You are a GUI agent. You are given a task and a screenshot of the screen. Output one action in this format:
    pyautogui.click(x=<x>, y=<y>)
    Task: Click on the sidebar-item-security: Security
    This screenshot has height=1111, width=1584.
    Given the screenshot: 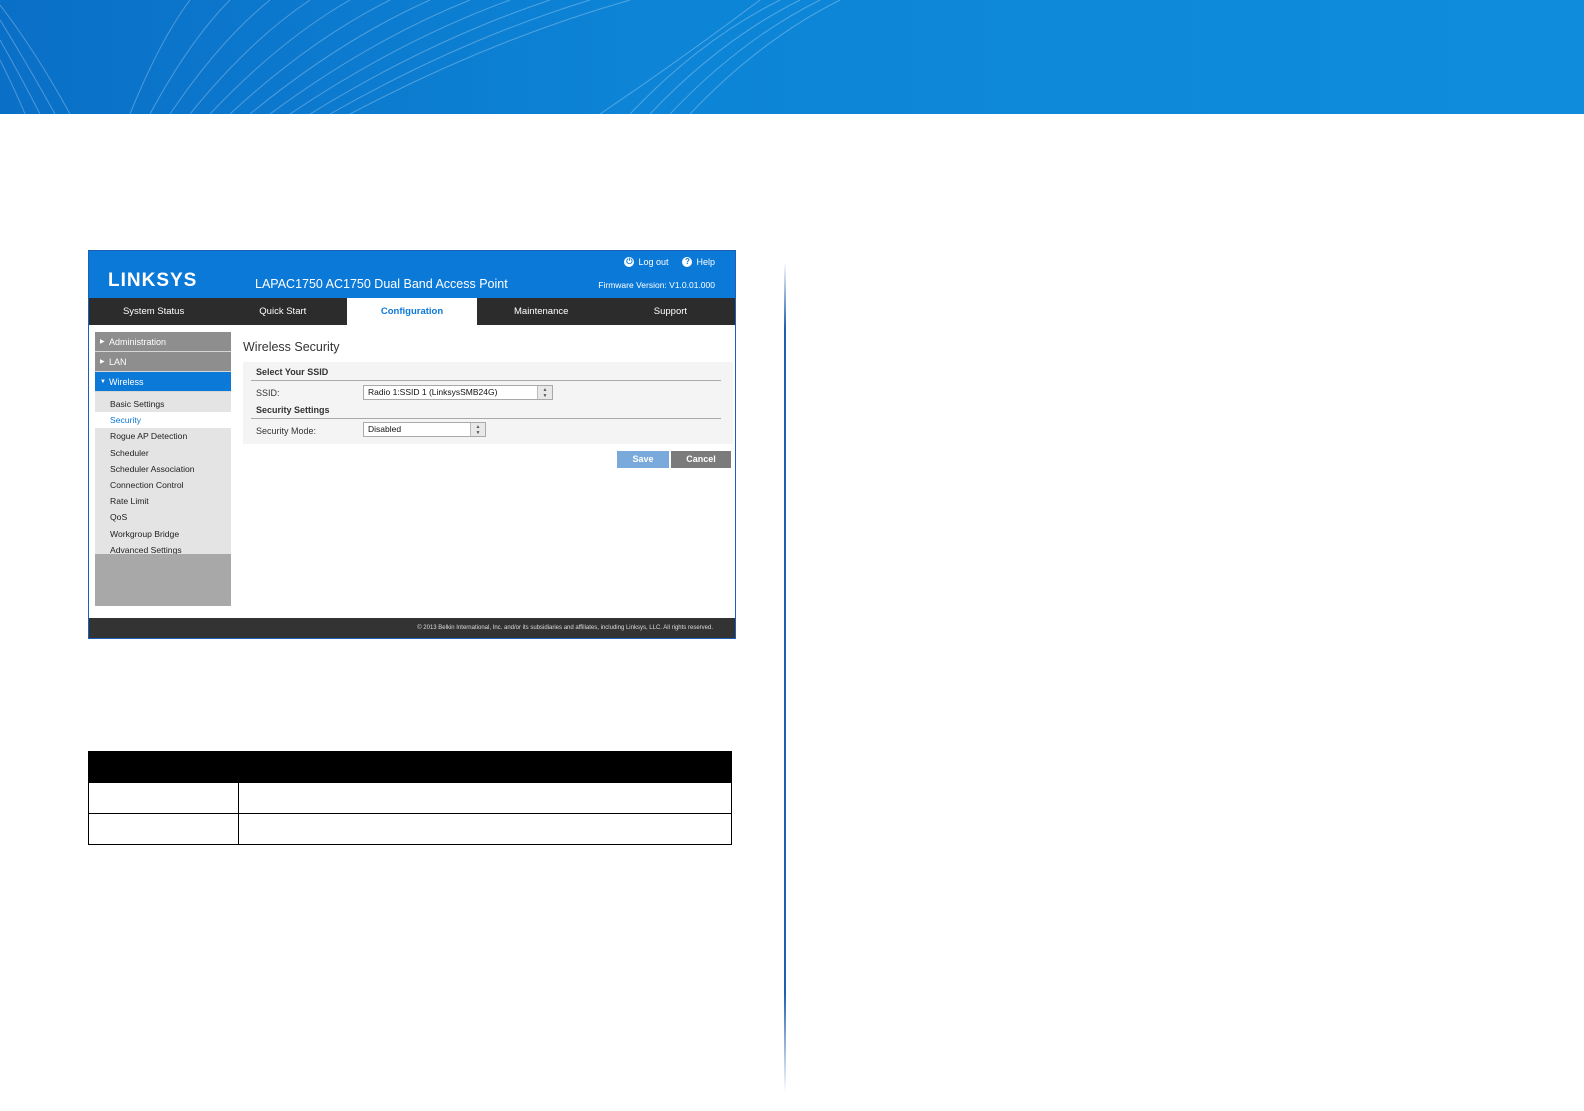 What is the action you would take?
    pyautogui.click(x=163, y=420)
    